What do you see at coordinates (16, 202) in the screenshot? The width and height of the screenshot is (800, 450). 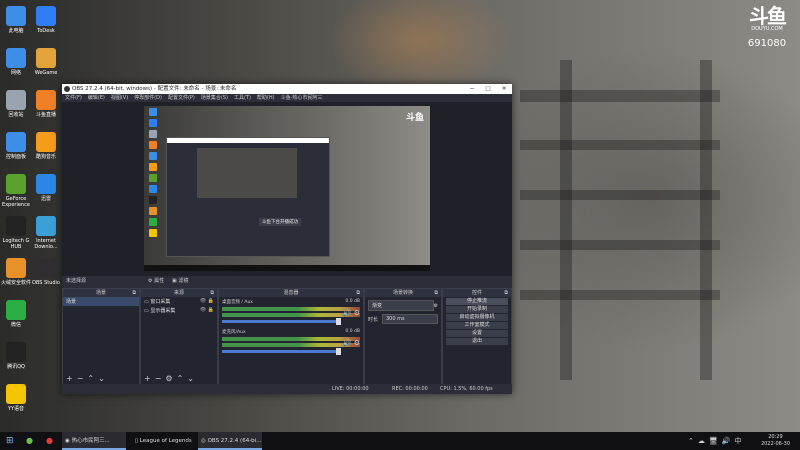 I see `desktop-icon-label: GeForce Experience` at bounding box center [16, 202].